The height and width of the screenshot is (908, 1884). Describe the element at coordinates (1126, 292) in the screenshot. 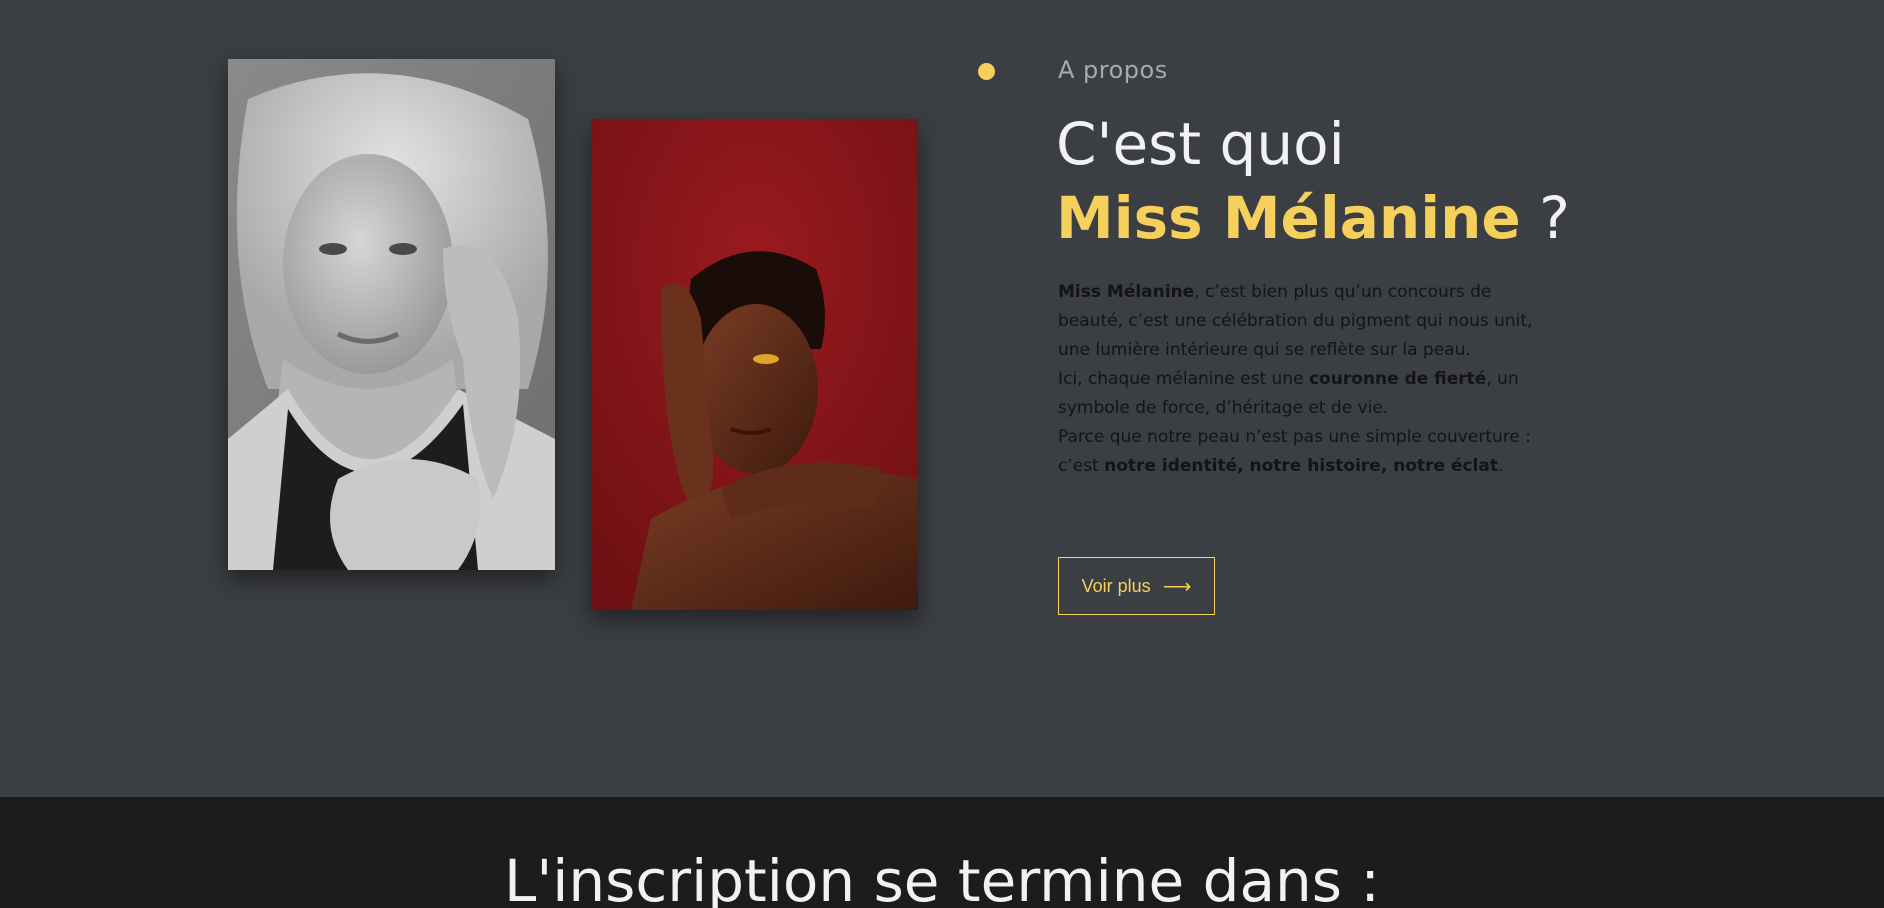

I see `bold-brand-name: Miss Mélanine` at that location.